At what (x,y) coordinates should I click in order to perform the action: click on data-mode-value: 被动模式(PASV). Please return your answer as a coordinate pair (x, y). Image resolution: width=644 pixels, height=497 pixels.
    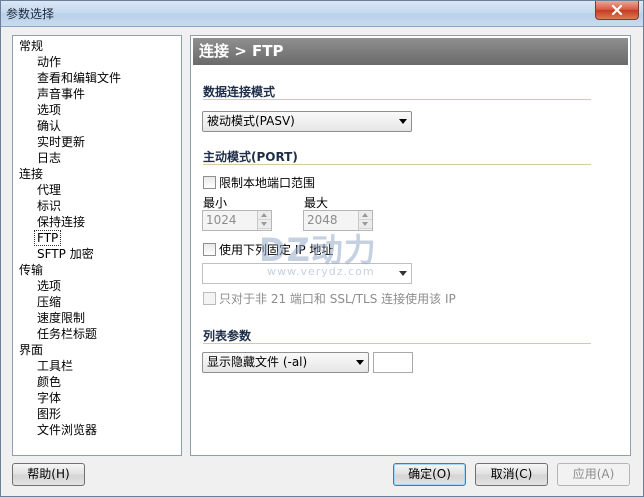
    Looking at the image, I should click on (251, 121).